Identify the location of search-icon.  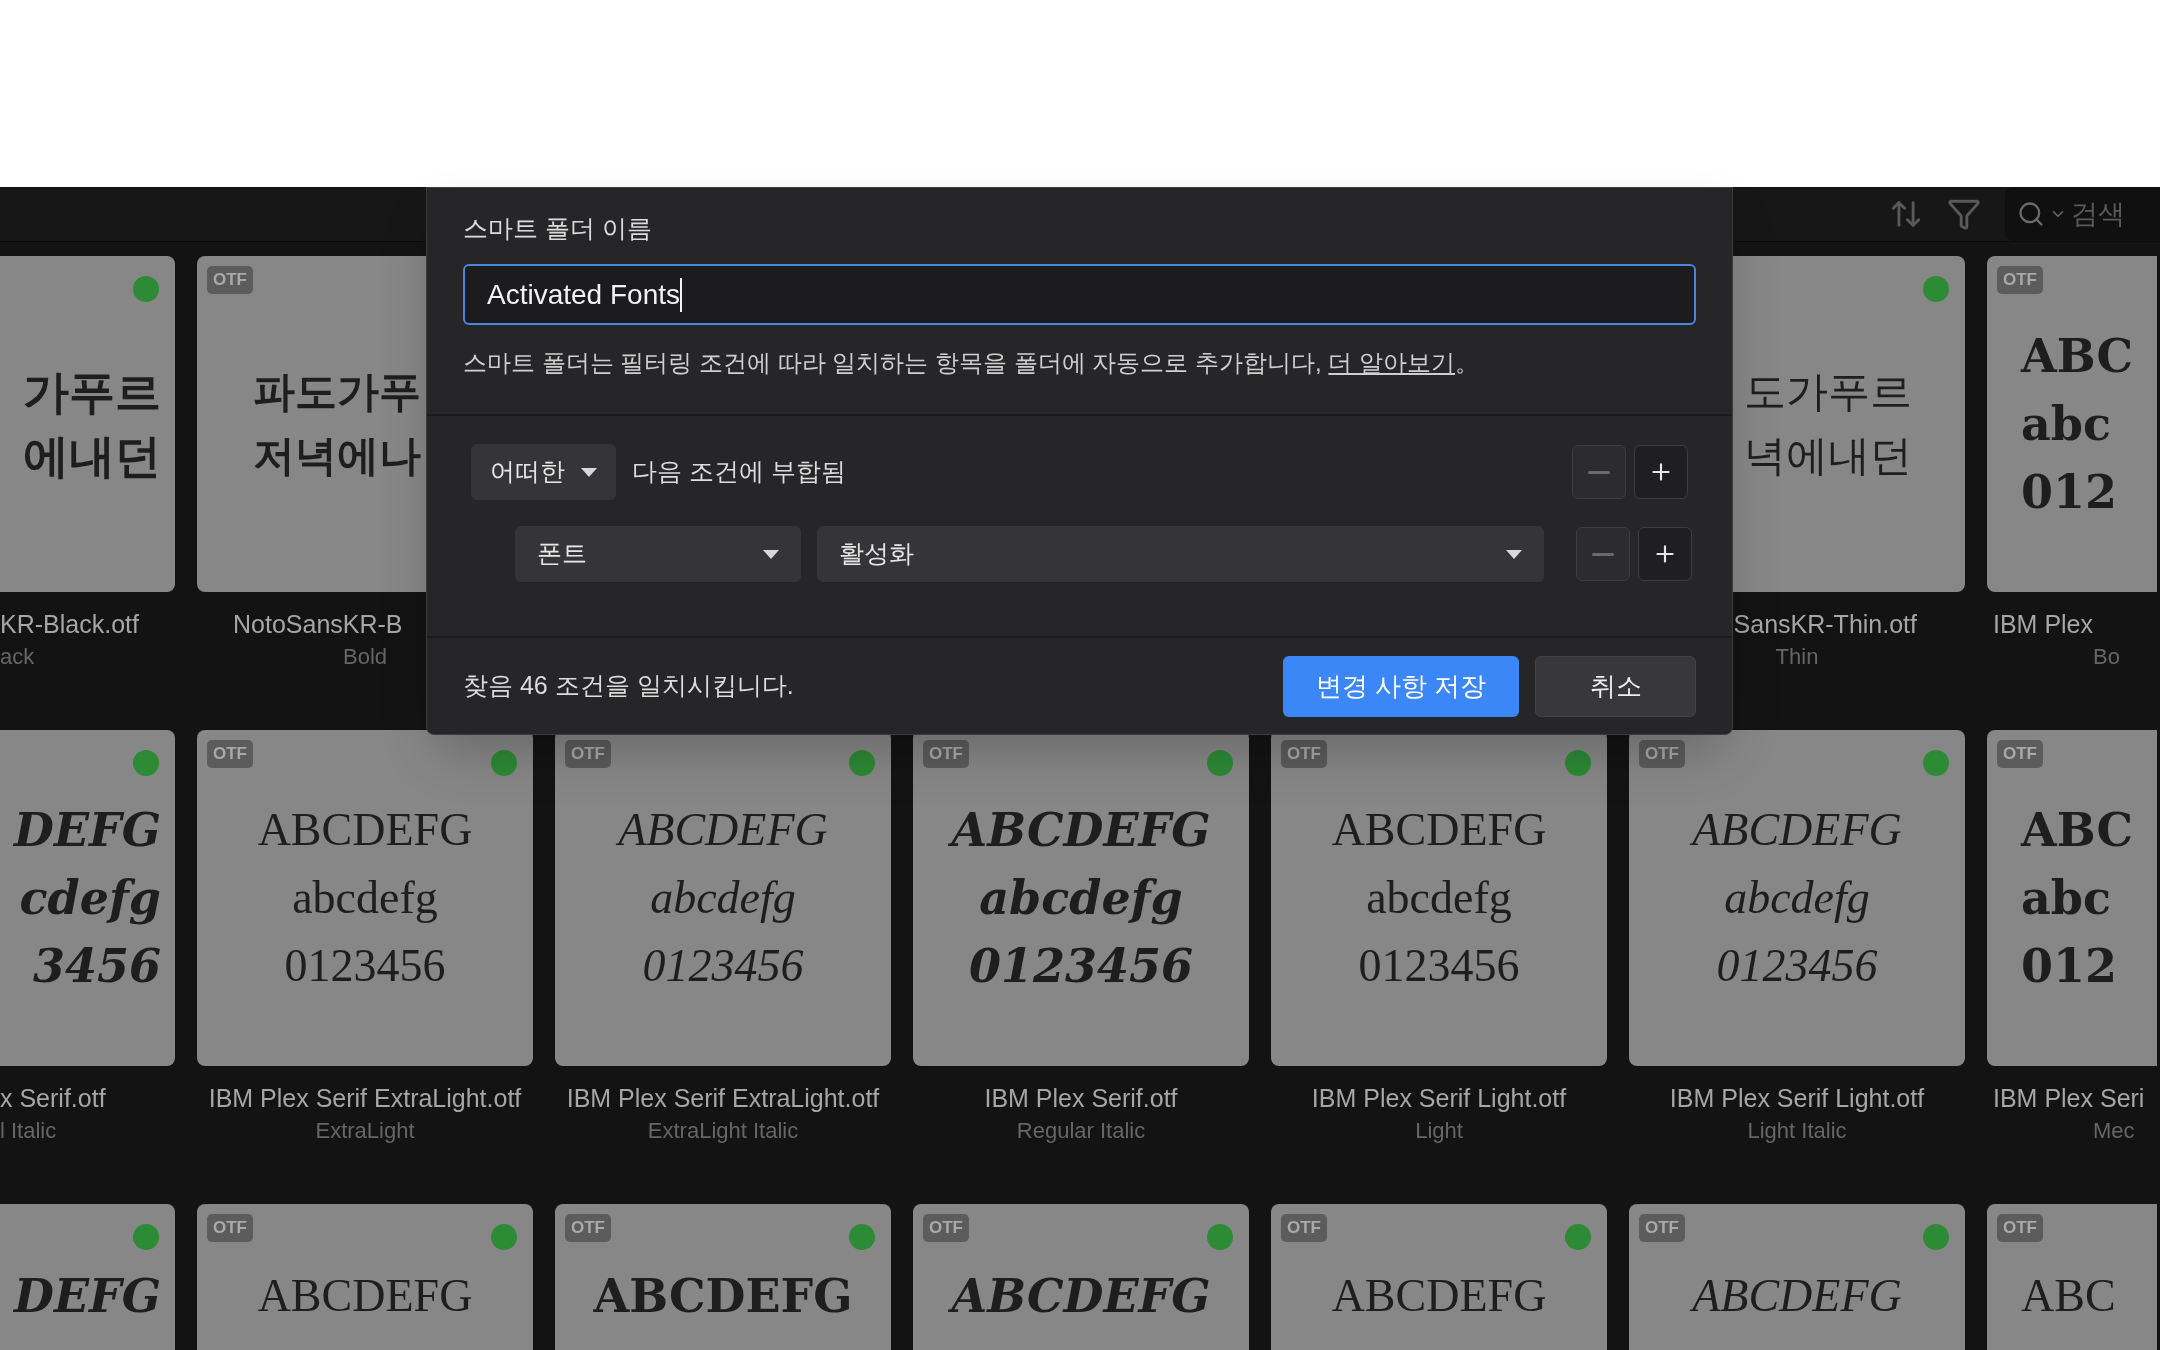
(2031, 214).